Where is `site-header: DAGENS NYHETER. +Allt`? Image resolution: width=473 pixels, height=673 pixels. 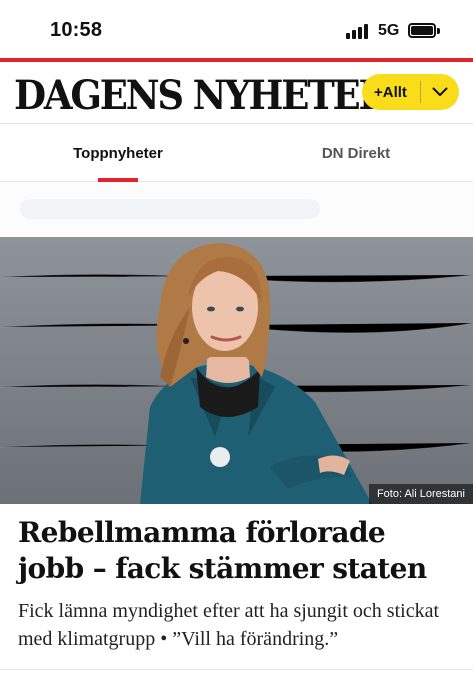 site-header: DAGENS NYHETER. +Allt is located at coordinates (236, 93).